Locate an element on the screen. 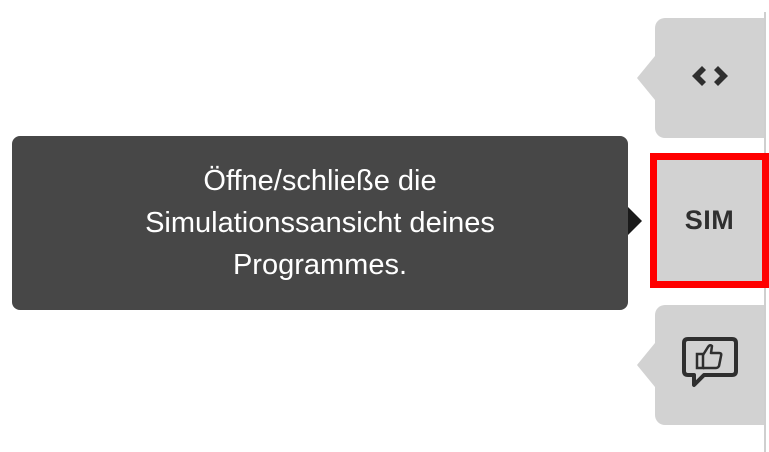  tooltip-arrow is located at coordinates (635, 221).